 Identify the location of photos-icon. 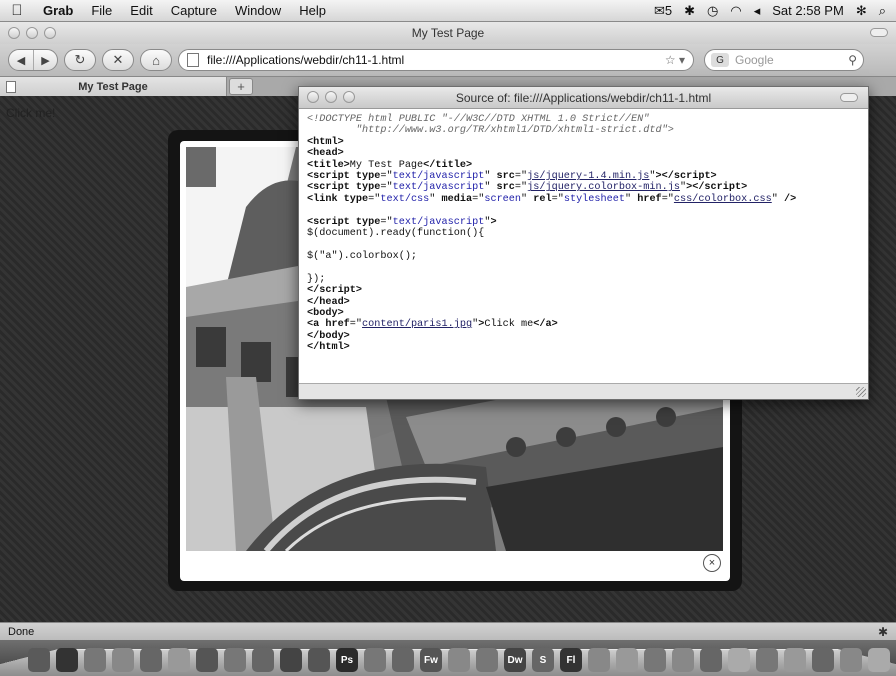
(207, 660).